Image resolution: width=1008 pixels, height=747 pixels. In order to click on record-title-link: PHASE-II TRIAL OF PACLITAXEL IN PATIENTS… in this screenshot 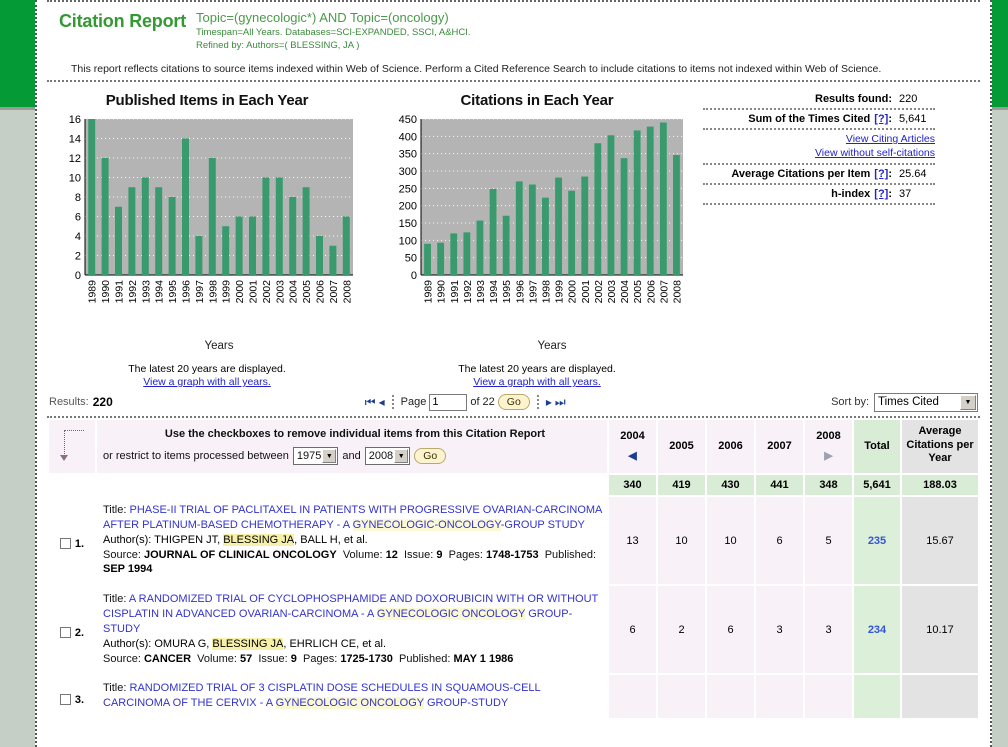, I will do `click(352, 517)`.